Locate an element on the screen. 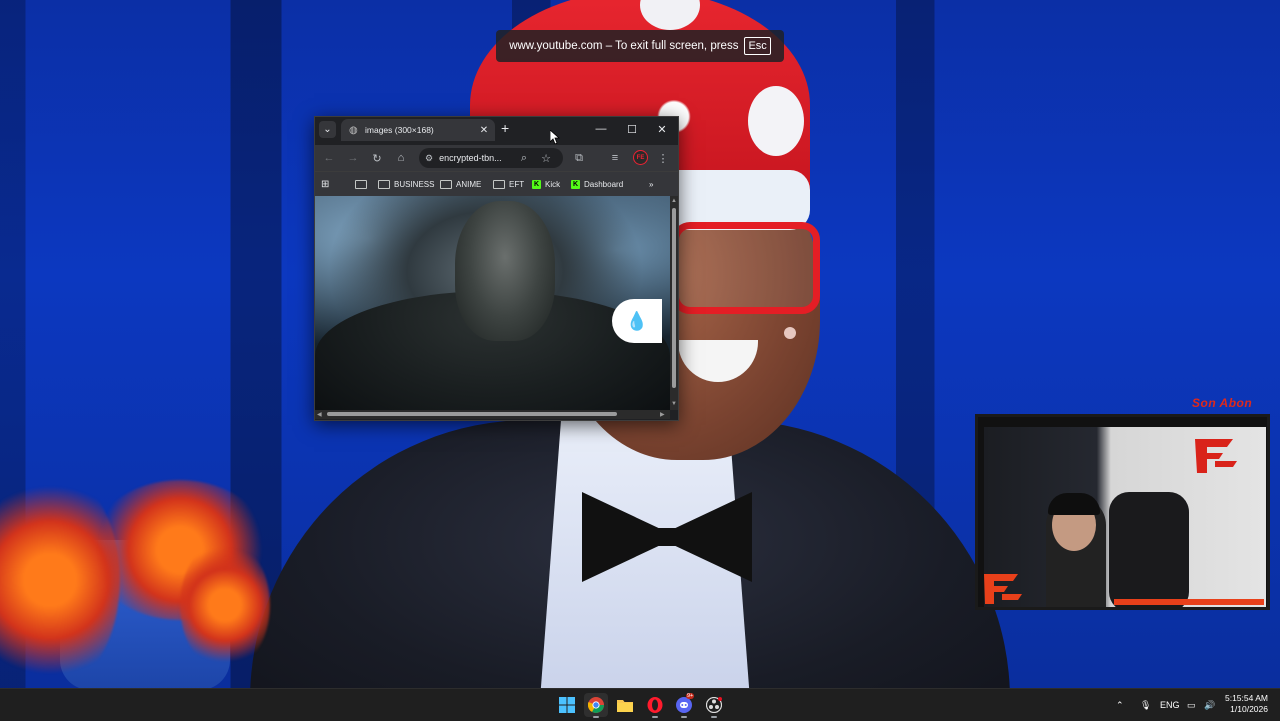  media-controls-icon: ≡ is located at coordinates (615, 158).